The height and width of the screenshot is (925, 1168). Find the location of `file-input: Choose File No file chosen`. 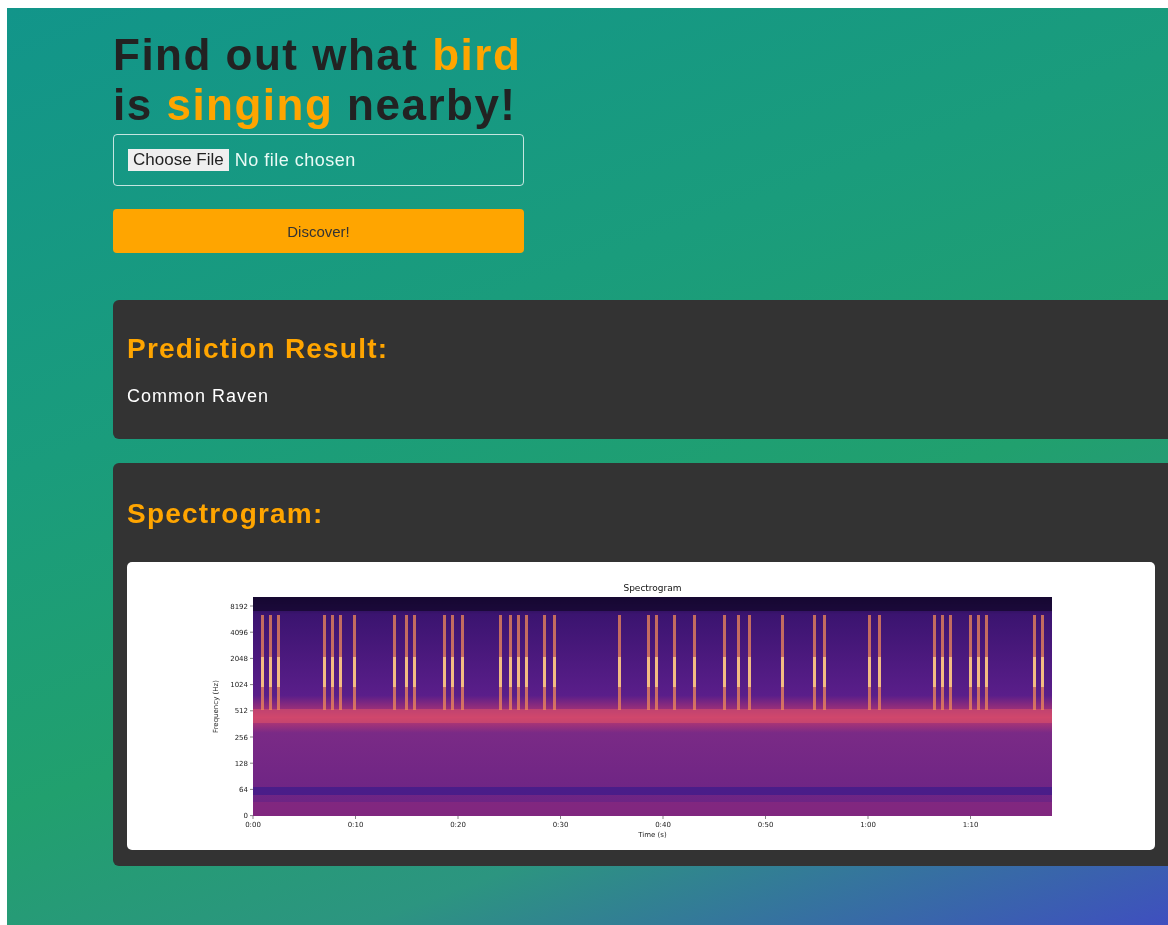

file-input: Choose File No file chosen is located at coordinates (318, 160).